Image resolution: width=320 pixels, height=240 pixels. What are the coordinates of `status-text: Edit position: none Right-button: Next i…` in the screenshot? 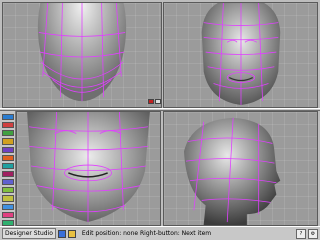 It's located at (146, 233).